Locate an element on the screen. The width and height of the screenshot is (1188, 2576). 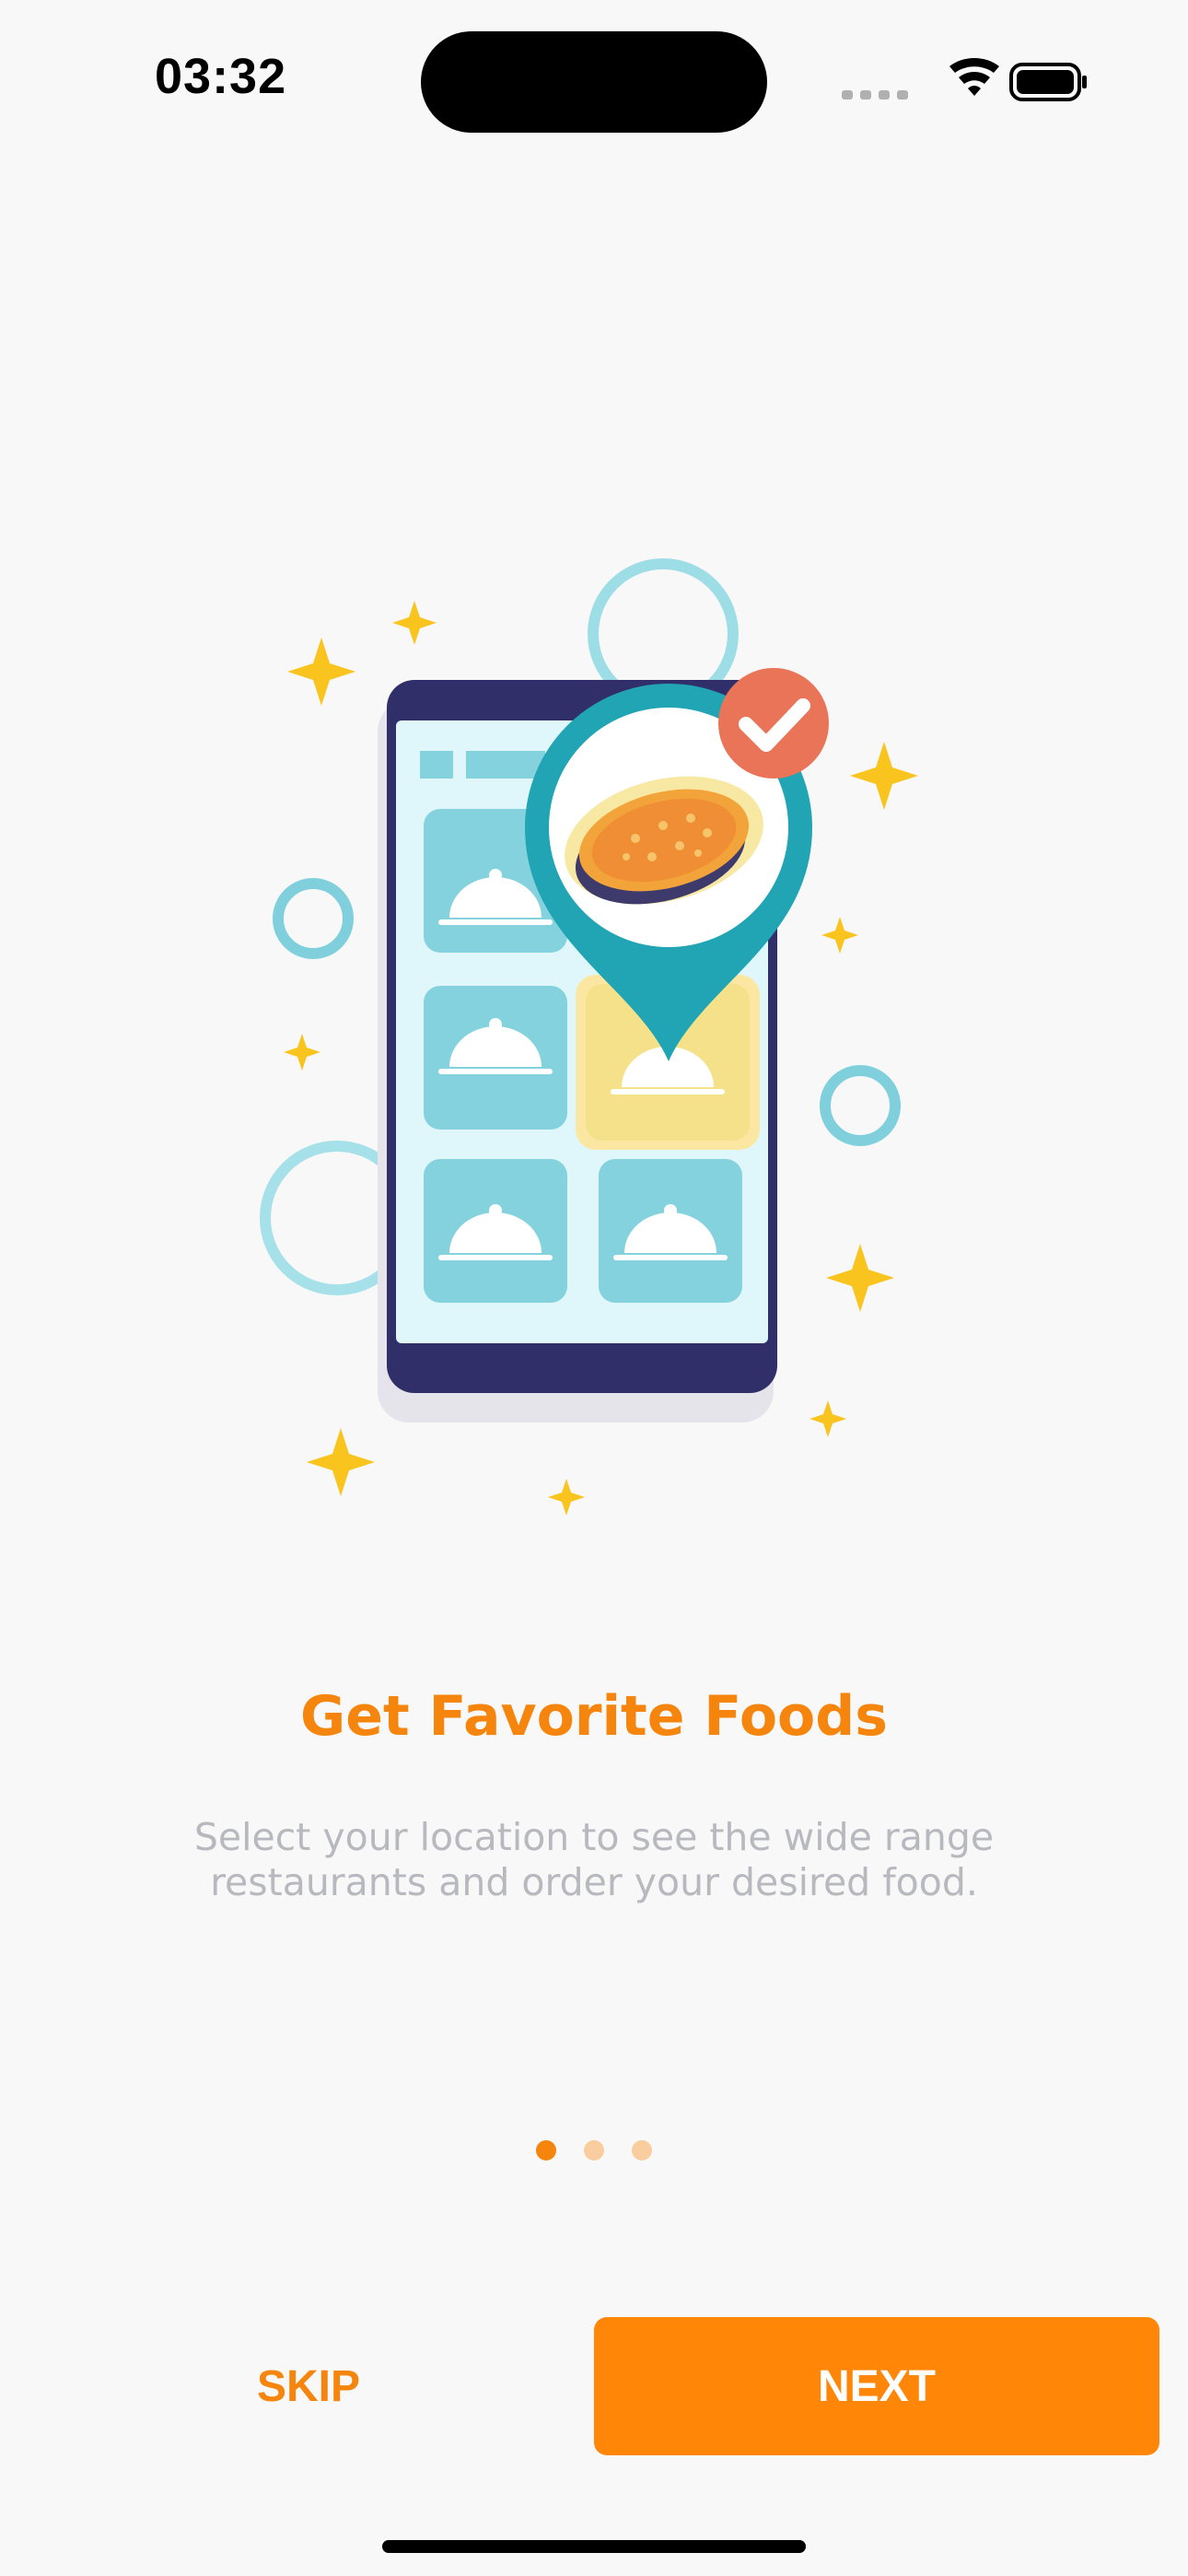
battery-icon is located at coordinates (1048, 82).